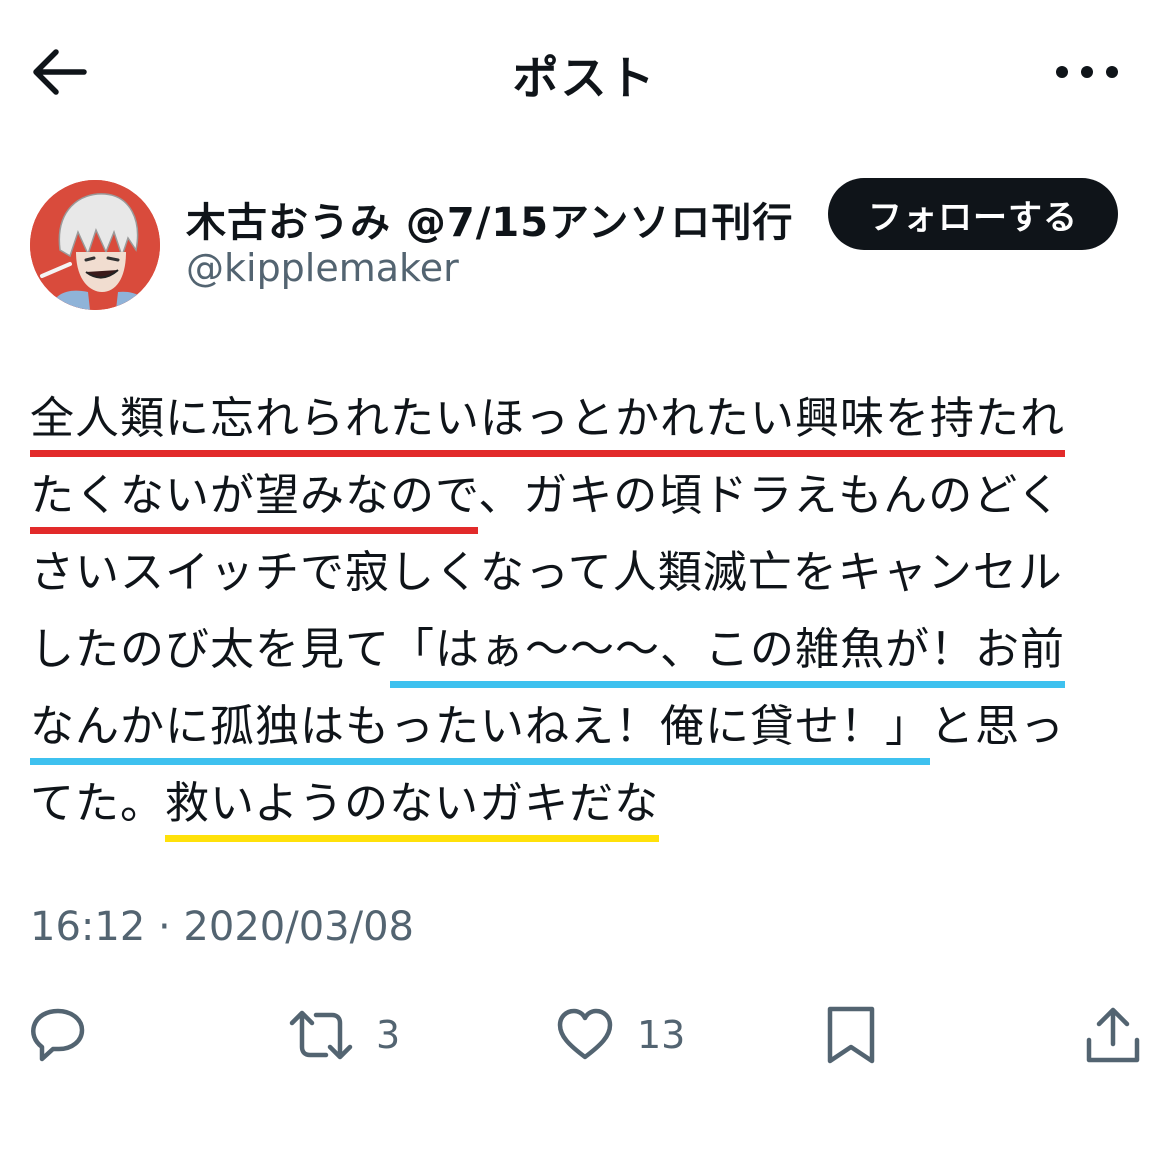 Image resolution: width=1169 pixels, height=1169 pixels. What do you see at coordinates (254, 502) in the screenshot?
I see `highlighted-text-red: たくないが望みなので` at bounding box center [254, 502].